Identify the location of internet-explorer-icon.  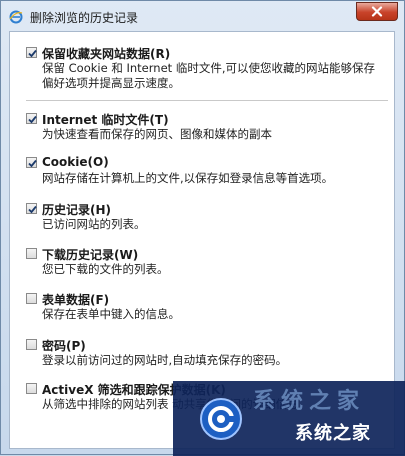
(16, 16).